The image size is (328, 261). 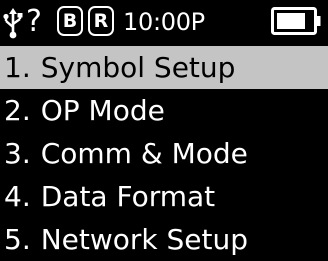 I want to click on bluetooth-mode-badge: B, so click(x=70, y=21).